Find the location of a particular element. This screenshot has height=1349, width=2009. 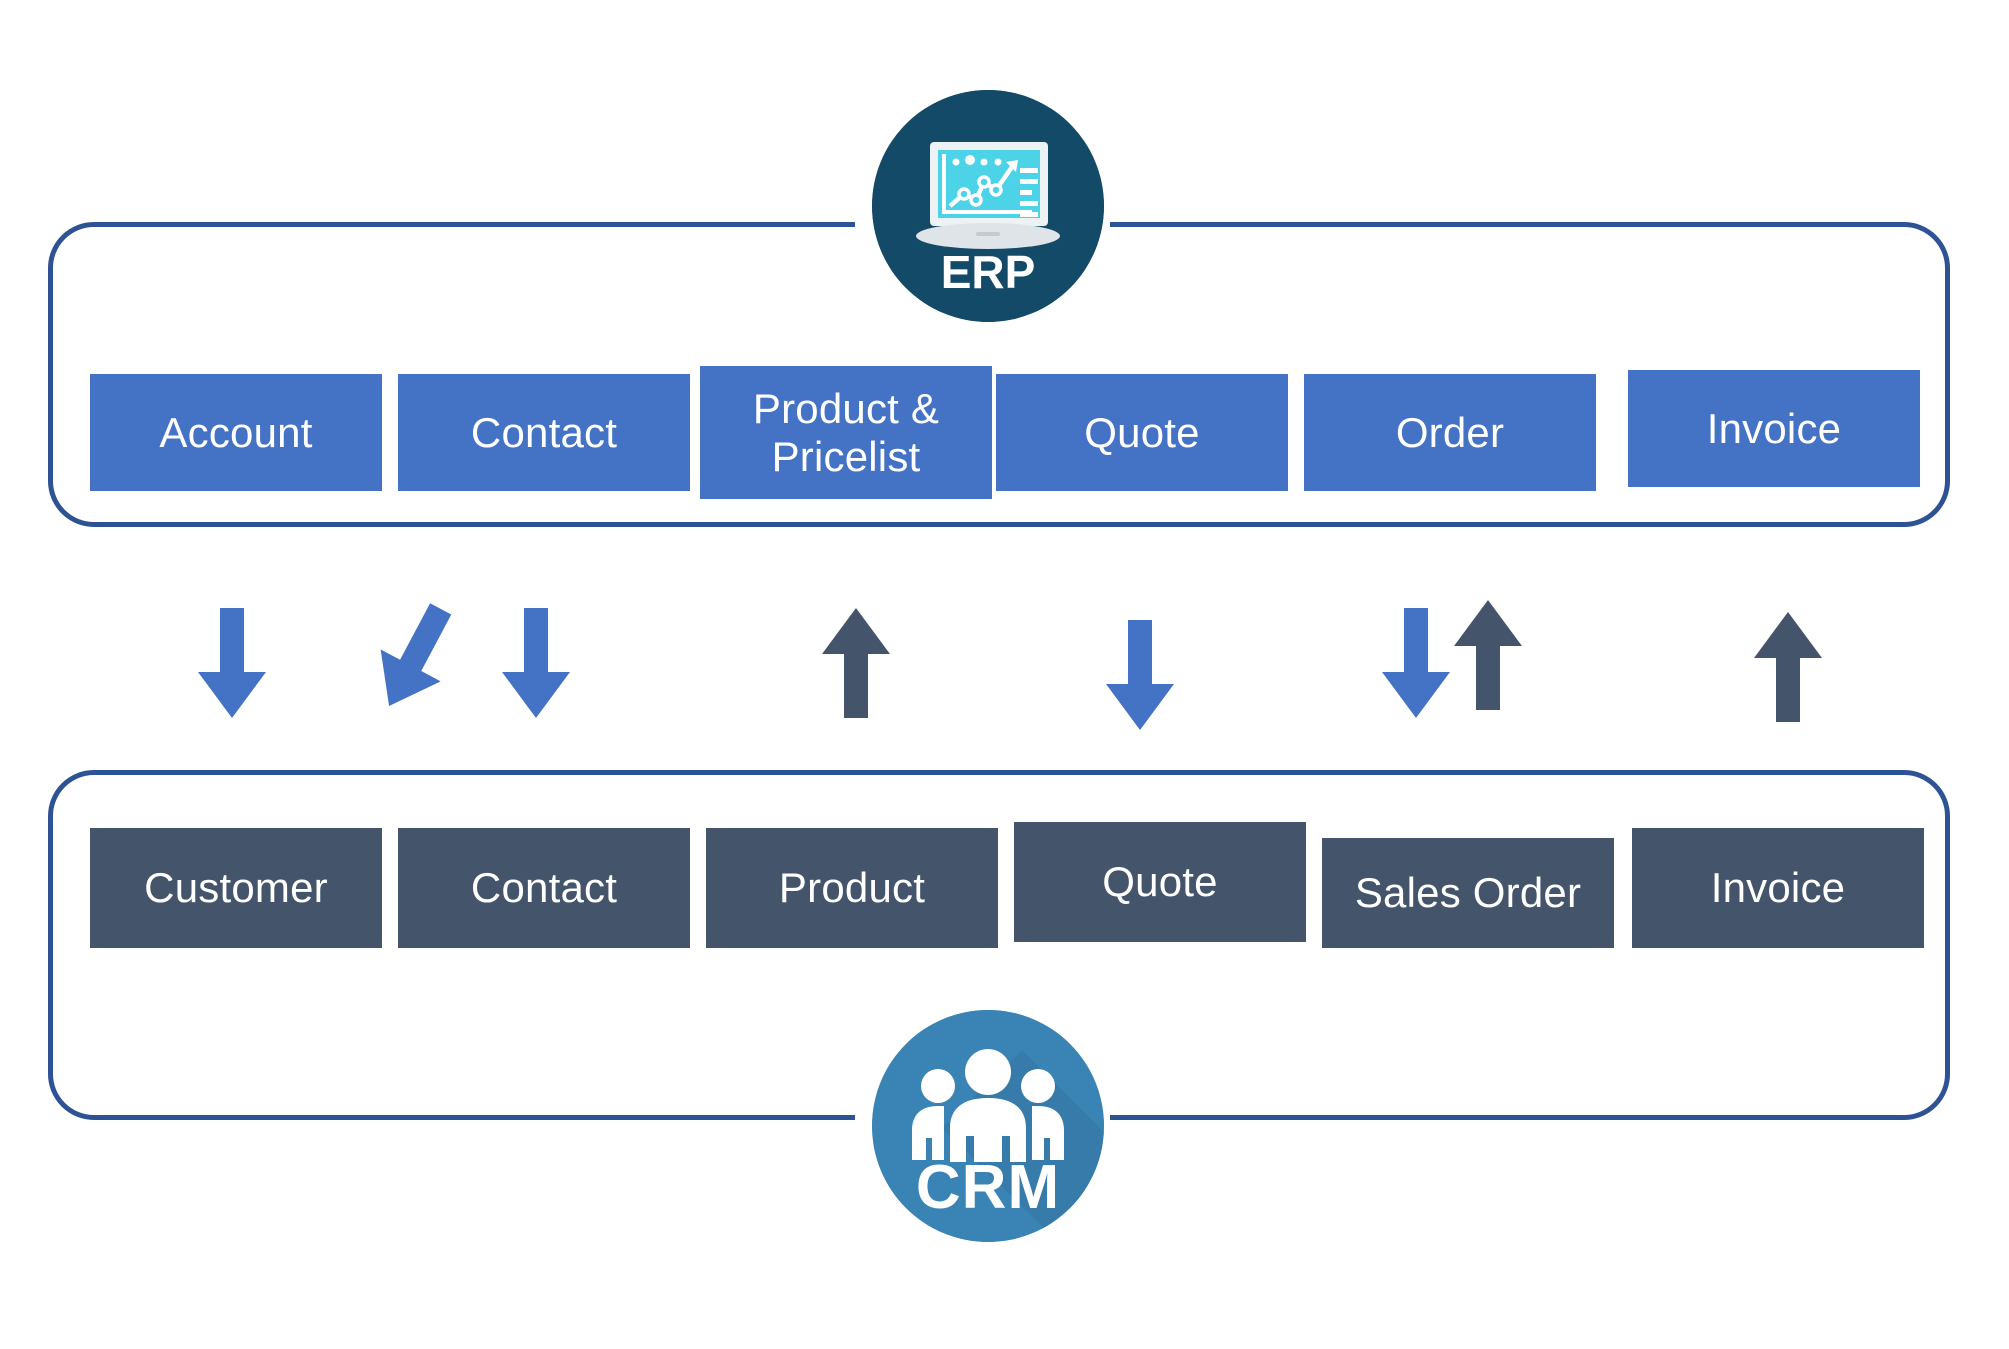

erp-entity-order-label: Order is located at coordinates (1450, 432).